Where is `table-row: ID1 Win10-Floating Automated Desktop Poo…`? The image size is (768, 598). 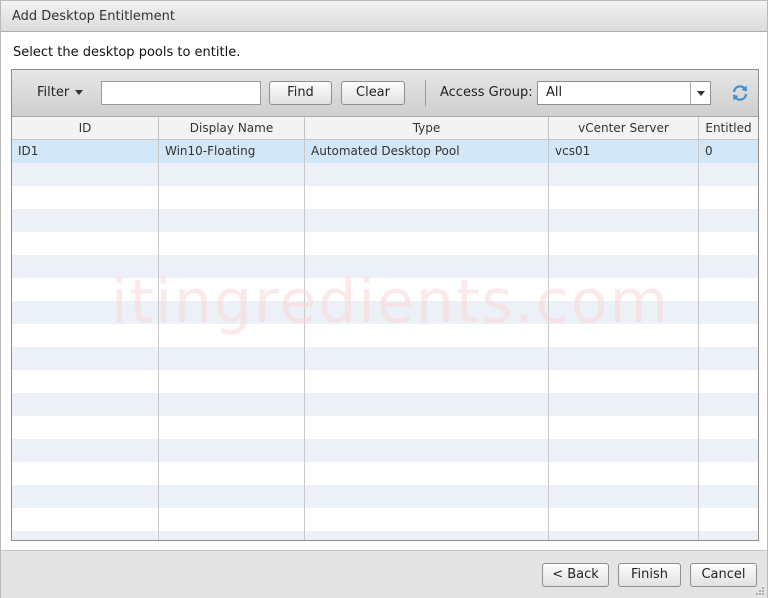
table-row: ID1 Win10-Floating Automated Desktop Poo… is located at coordinates (385, 151).